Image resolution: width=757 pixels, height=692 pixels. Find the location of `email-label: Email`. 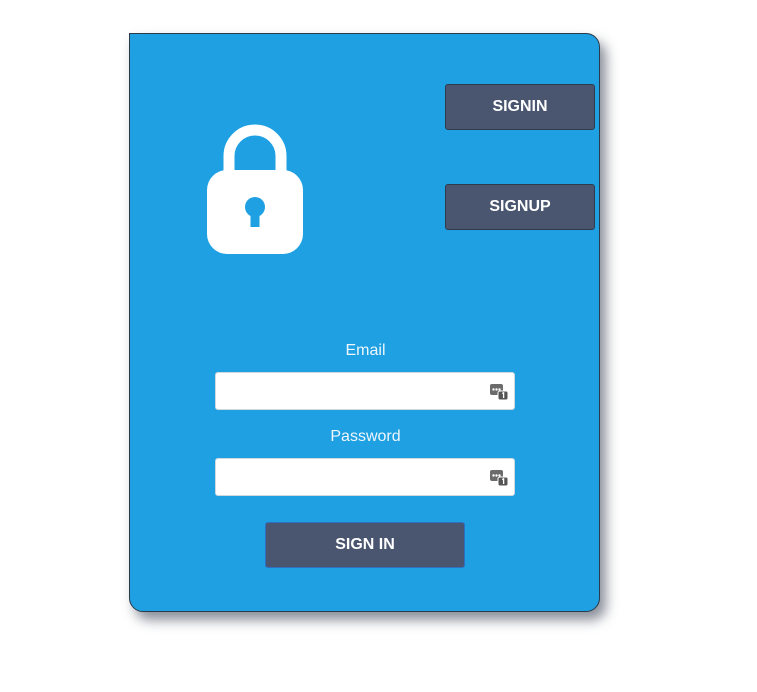

email-label: Email is located at coordinates (365, 350).